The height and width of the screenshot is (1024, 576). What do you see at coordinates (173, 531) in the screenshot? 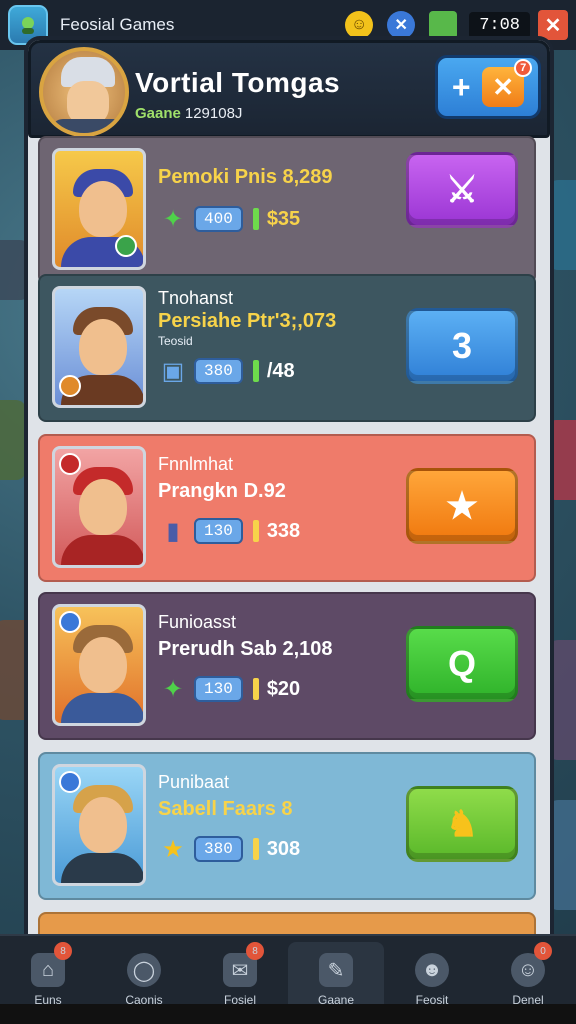
I see `card-icon: ▮` at bounding box center [173, 531].